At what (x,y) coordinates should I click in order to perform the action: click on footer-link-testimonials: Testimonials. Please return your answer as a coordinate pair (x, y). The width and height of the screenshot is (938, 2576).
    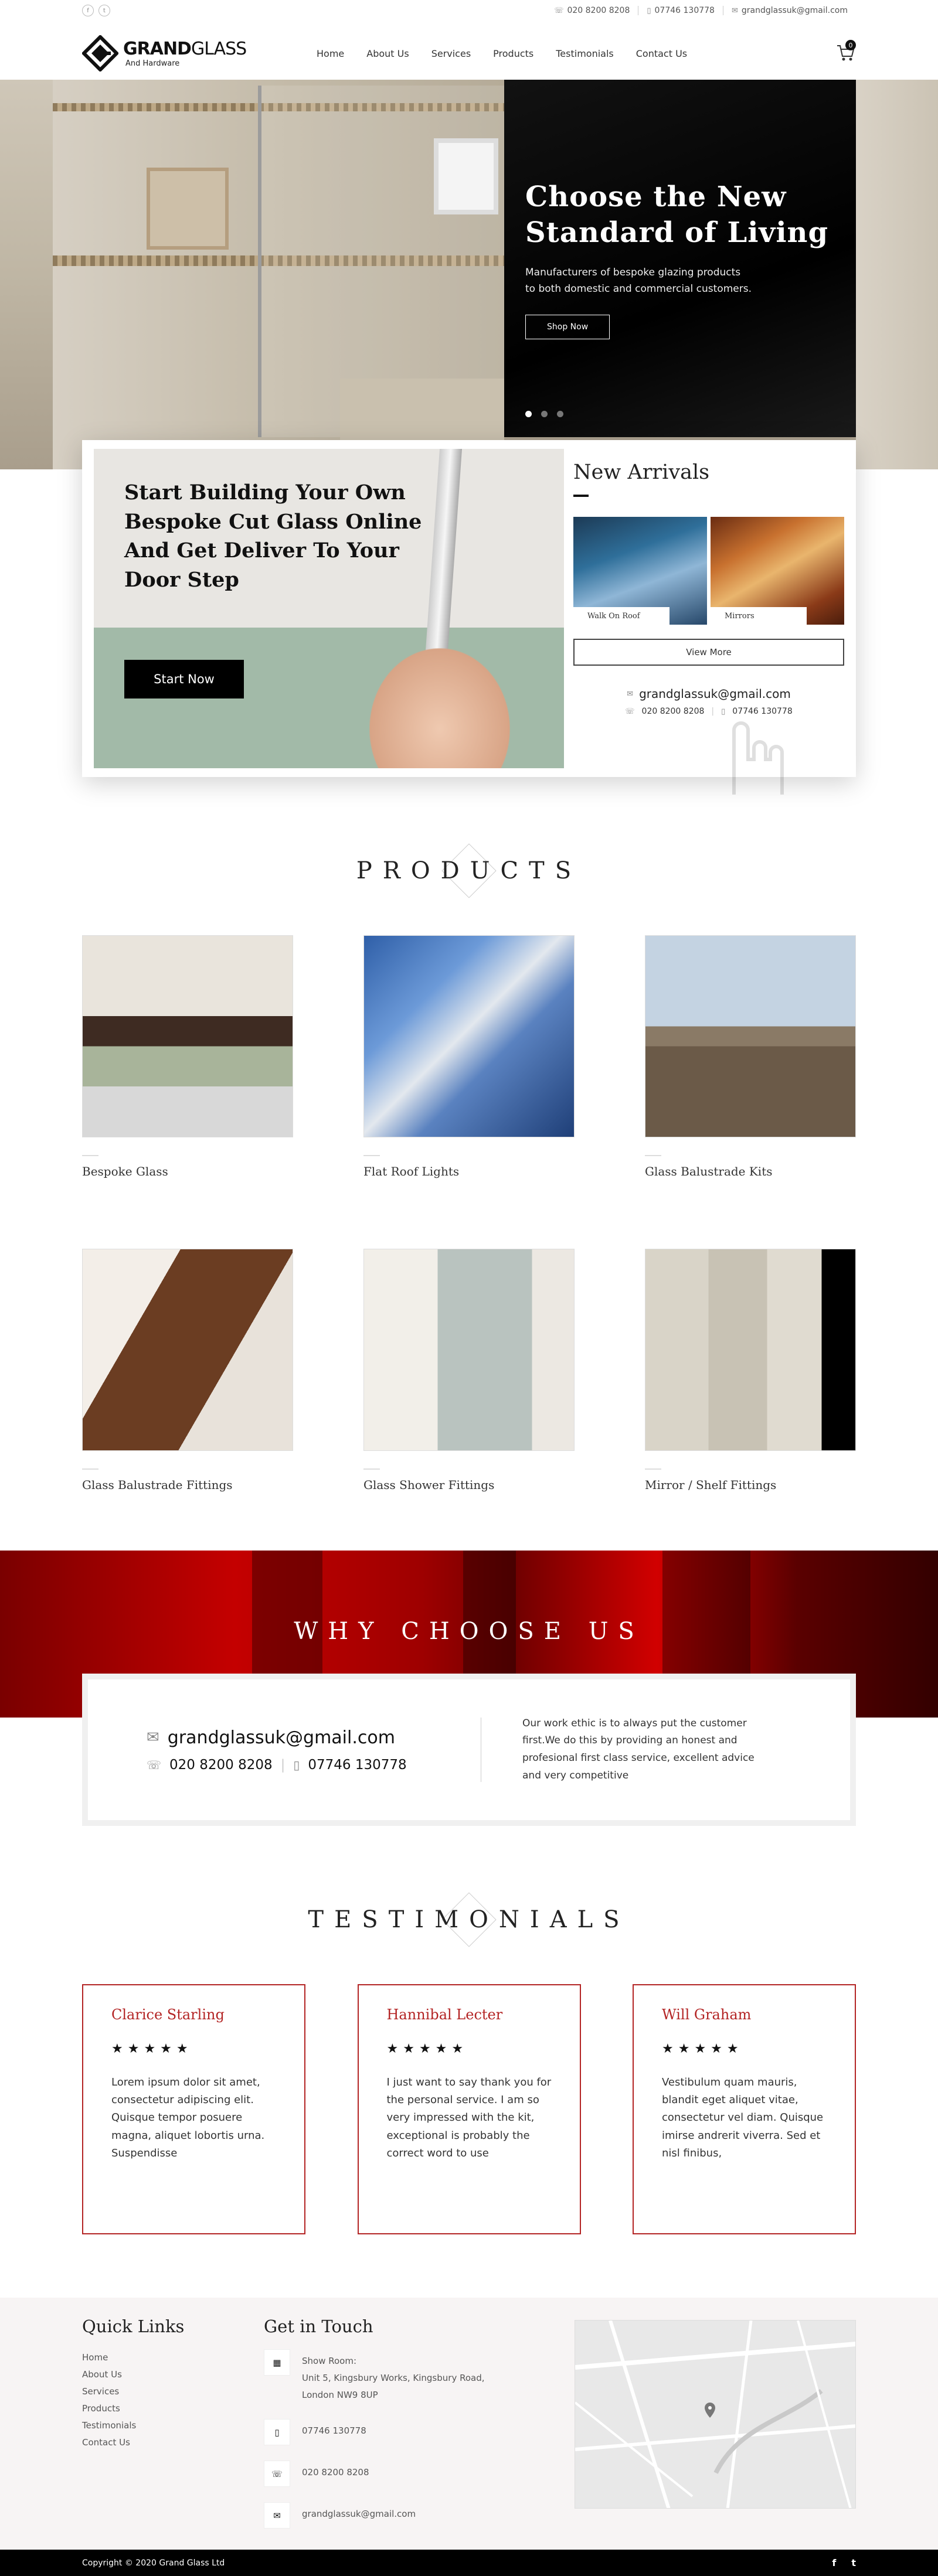
    Looking at the image, I should click on (173, 2425).